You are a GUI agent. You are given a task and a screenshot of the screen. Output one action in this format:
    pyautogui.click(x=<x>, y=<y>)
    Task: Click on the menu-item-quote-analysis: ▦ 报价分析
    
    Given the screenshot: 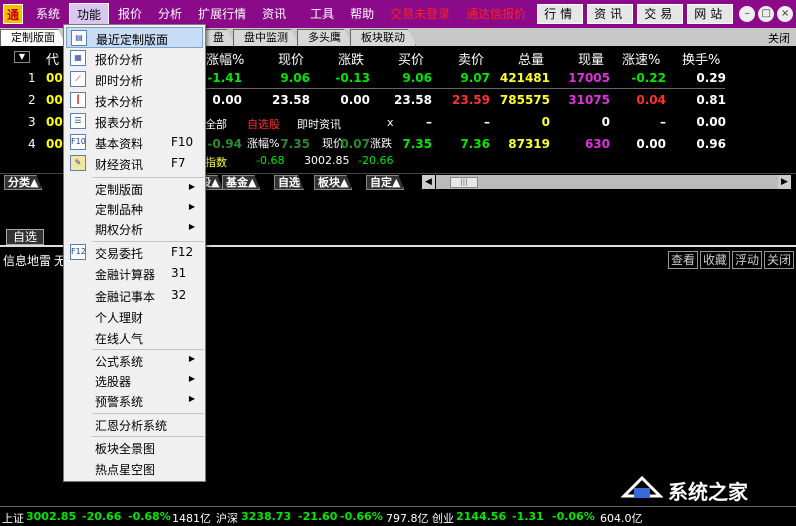 What is the action you would take?
    pyautogui.click(x=134, y=58)
    